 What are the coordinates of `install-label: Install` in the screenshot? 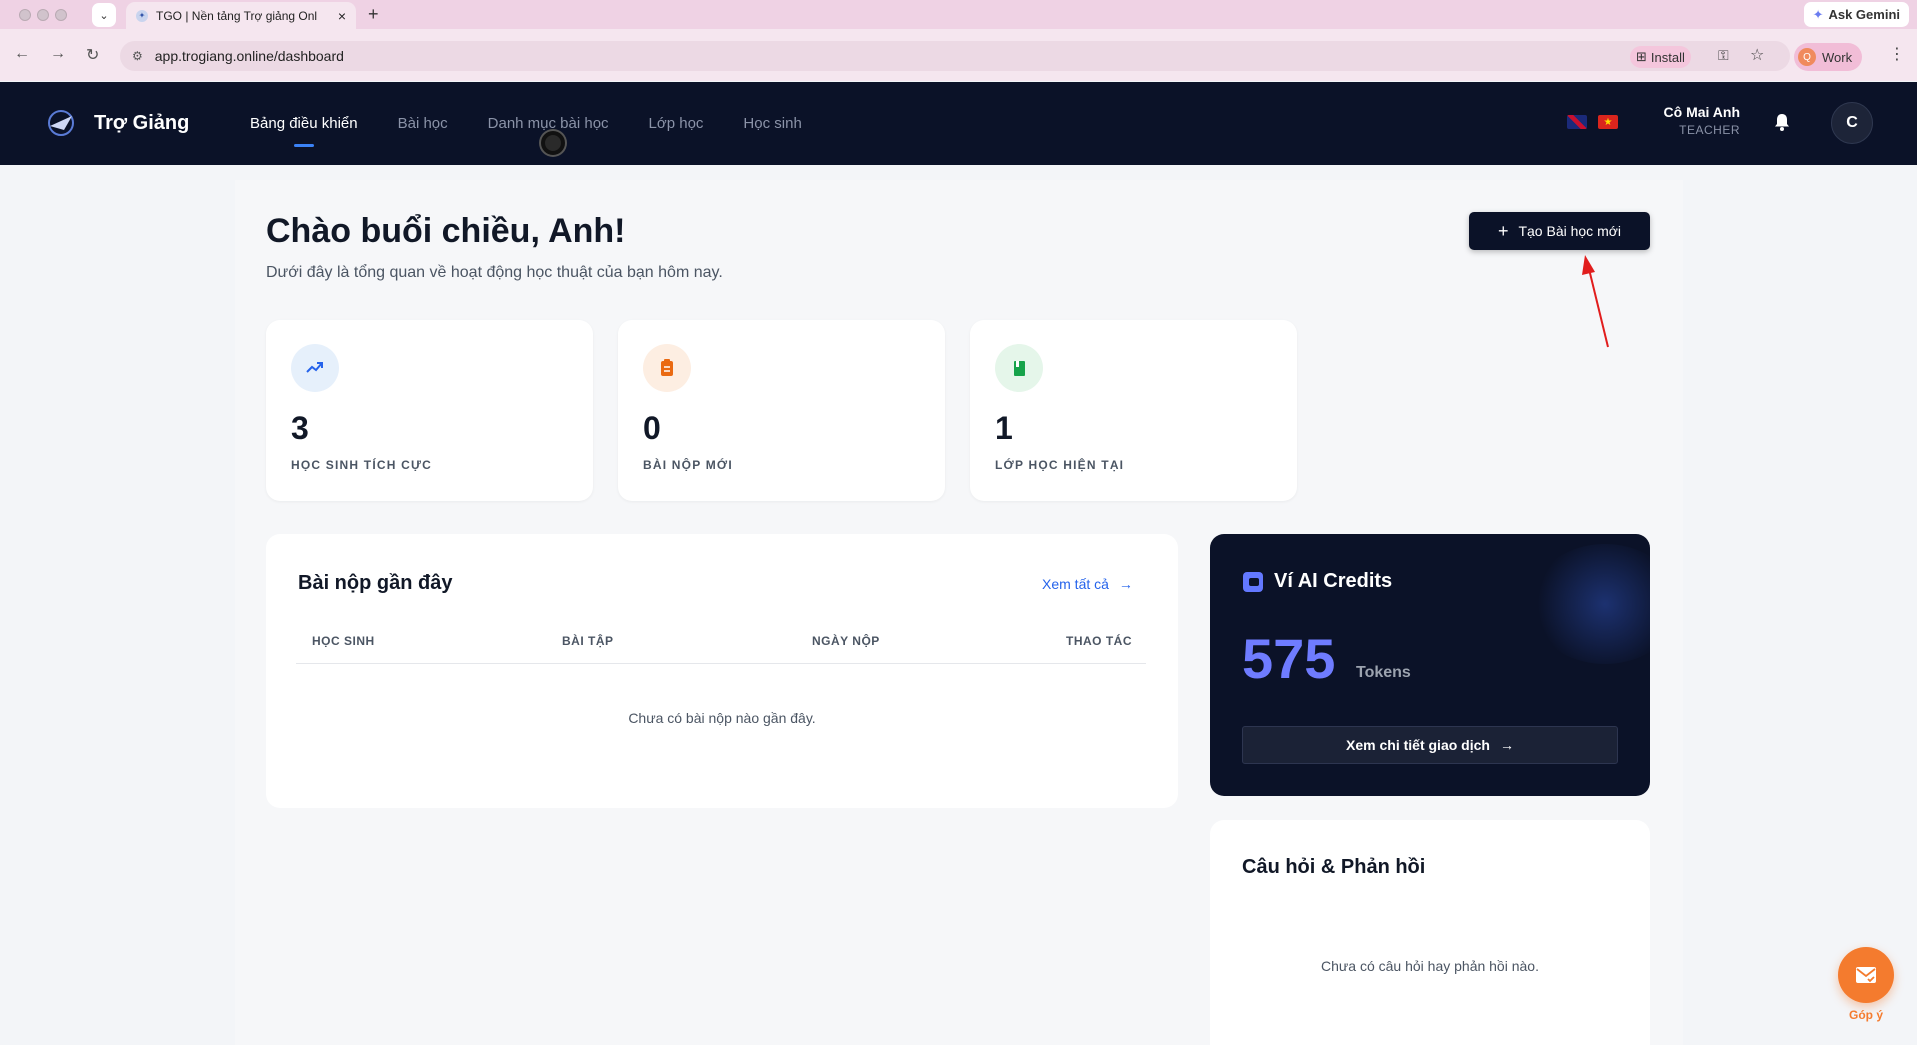 It's located at (1667, 57).